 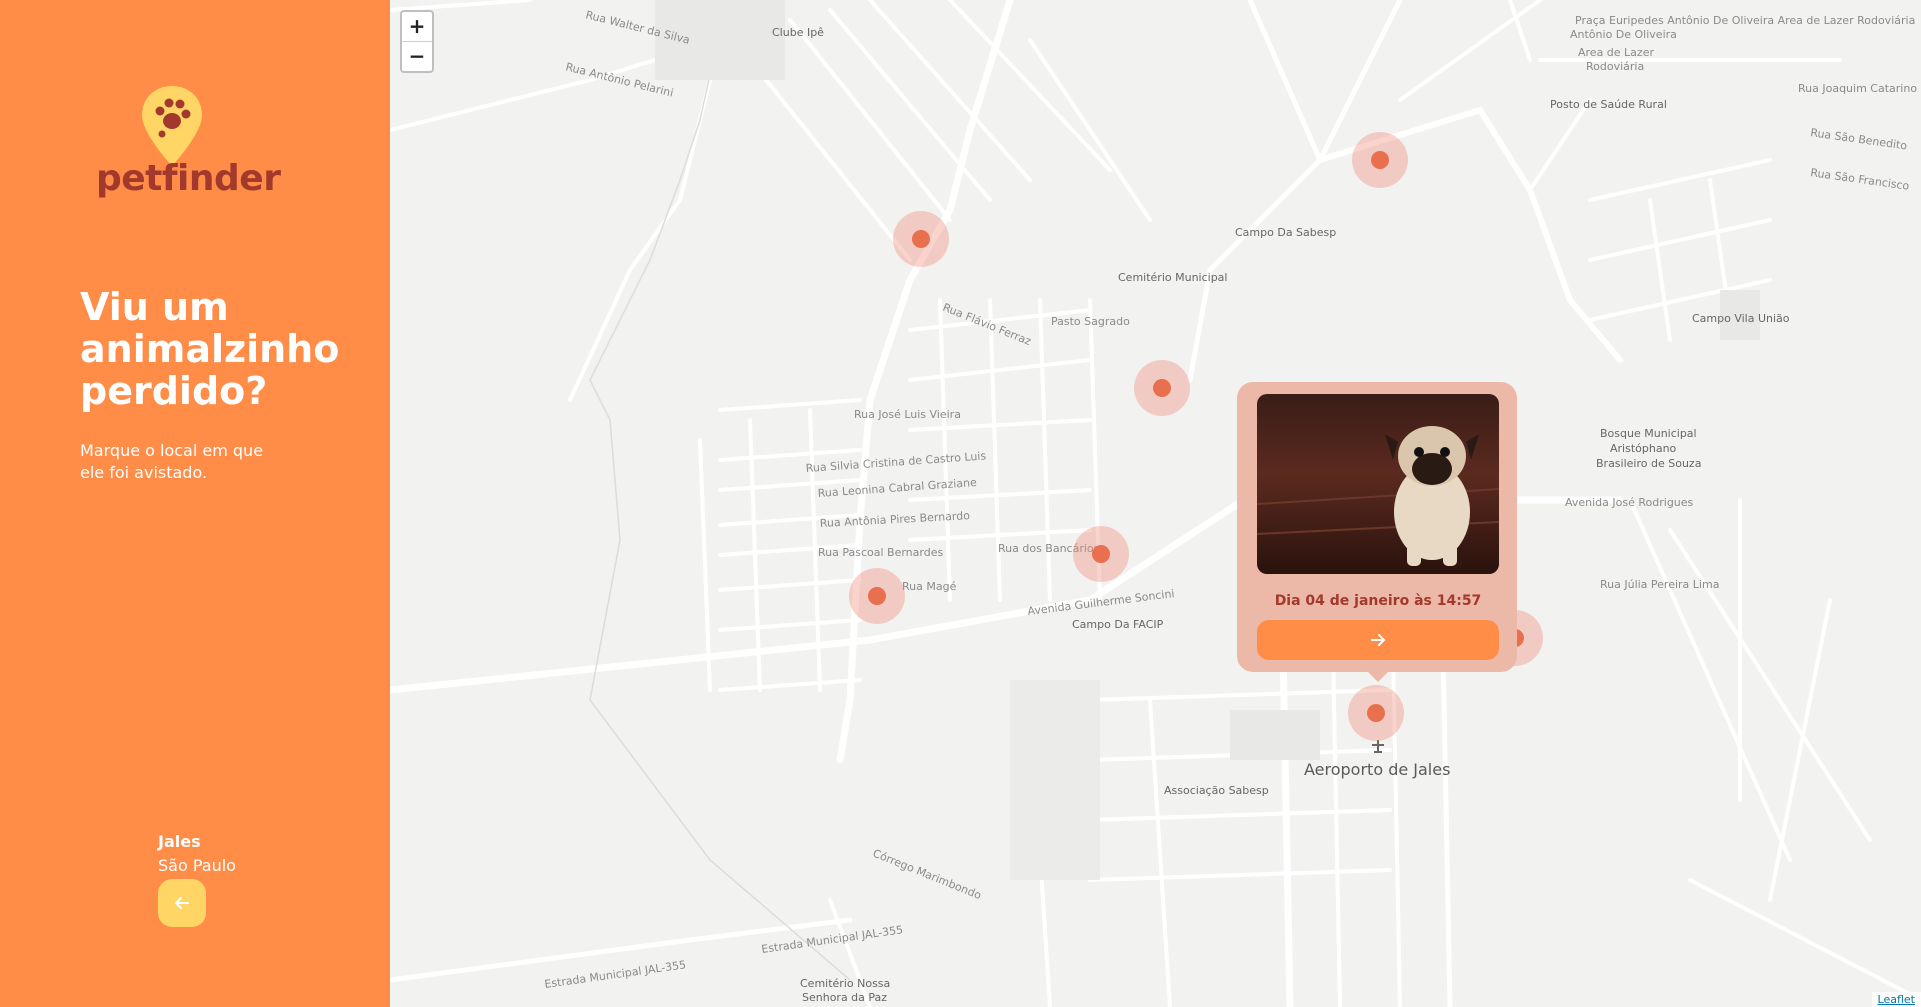 I want to click on paw-pin-icon, so click(x=172, y=126).